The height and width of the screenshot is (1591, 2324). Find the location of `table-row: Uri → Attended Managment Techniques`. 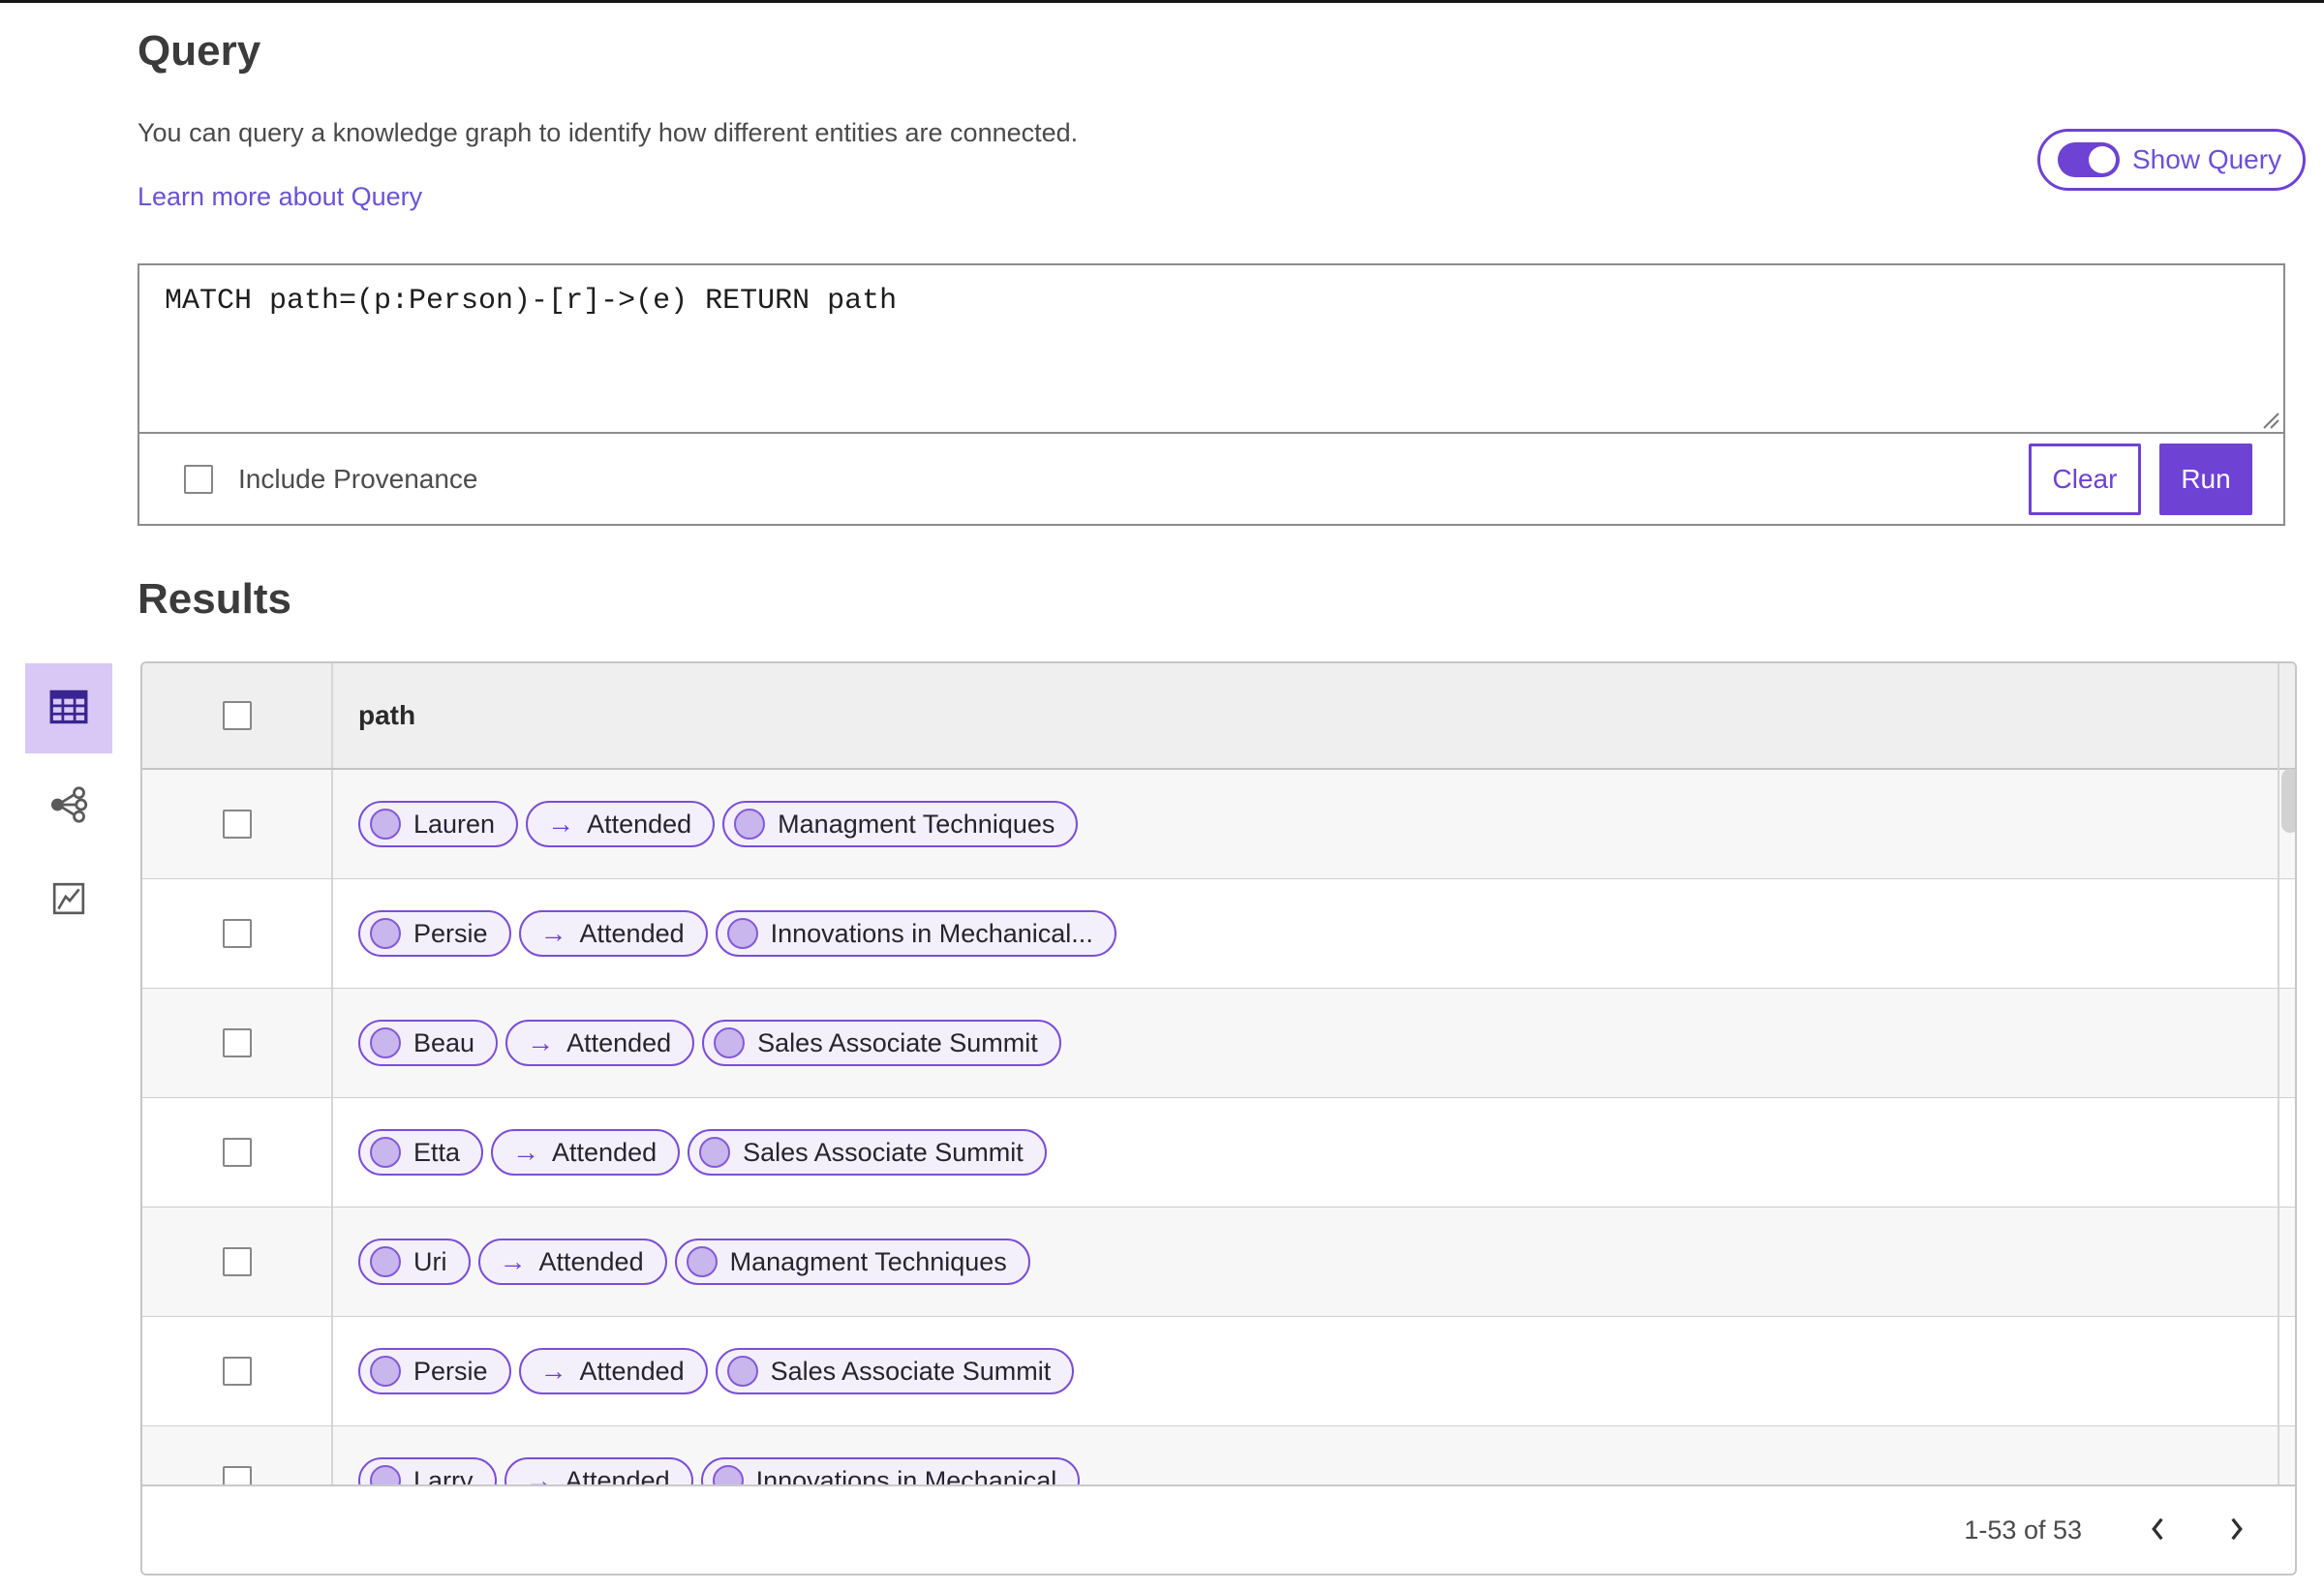

table-row: Uri → Attended Managment Techniques is located at coordinates (1219, 1262).